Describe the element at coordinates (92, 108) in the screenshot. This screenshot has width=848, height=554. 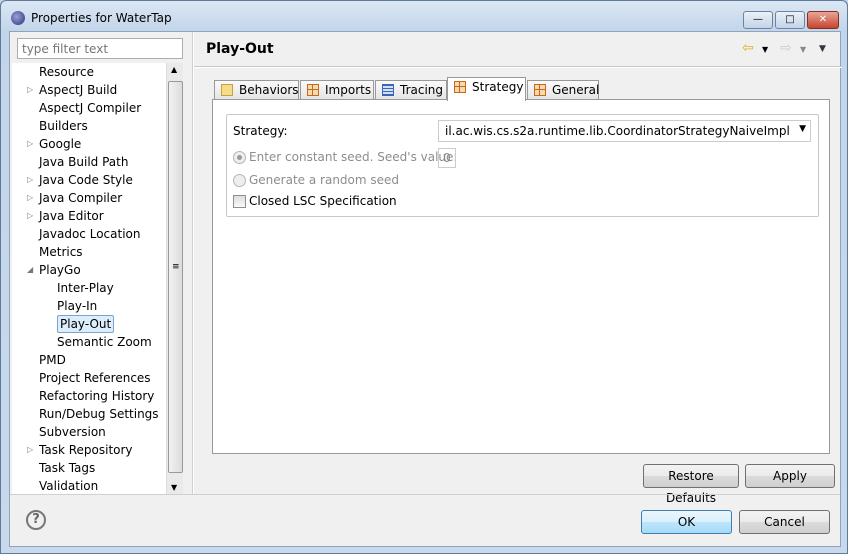
I see `tree-item: AspectJ Compiler` at that location.